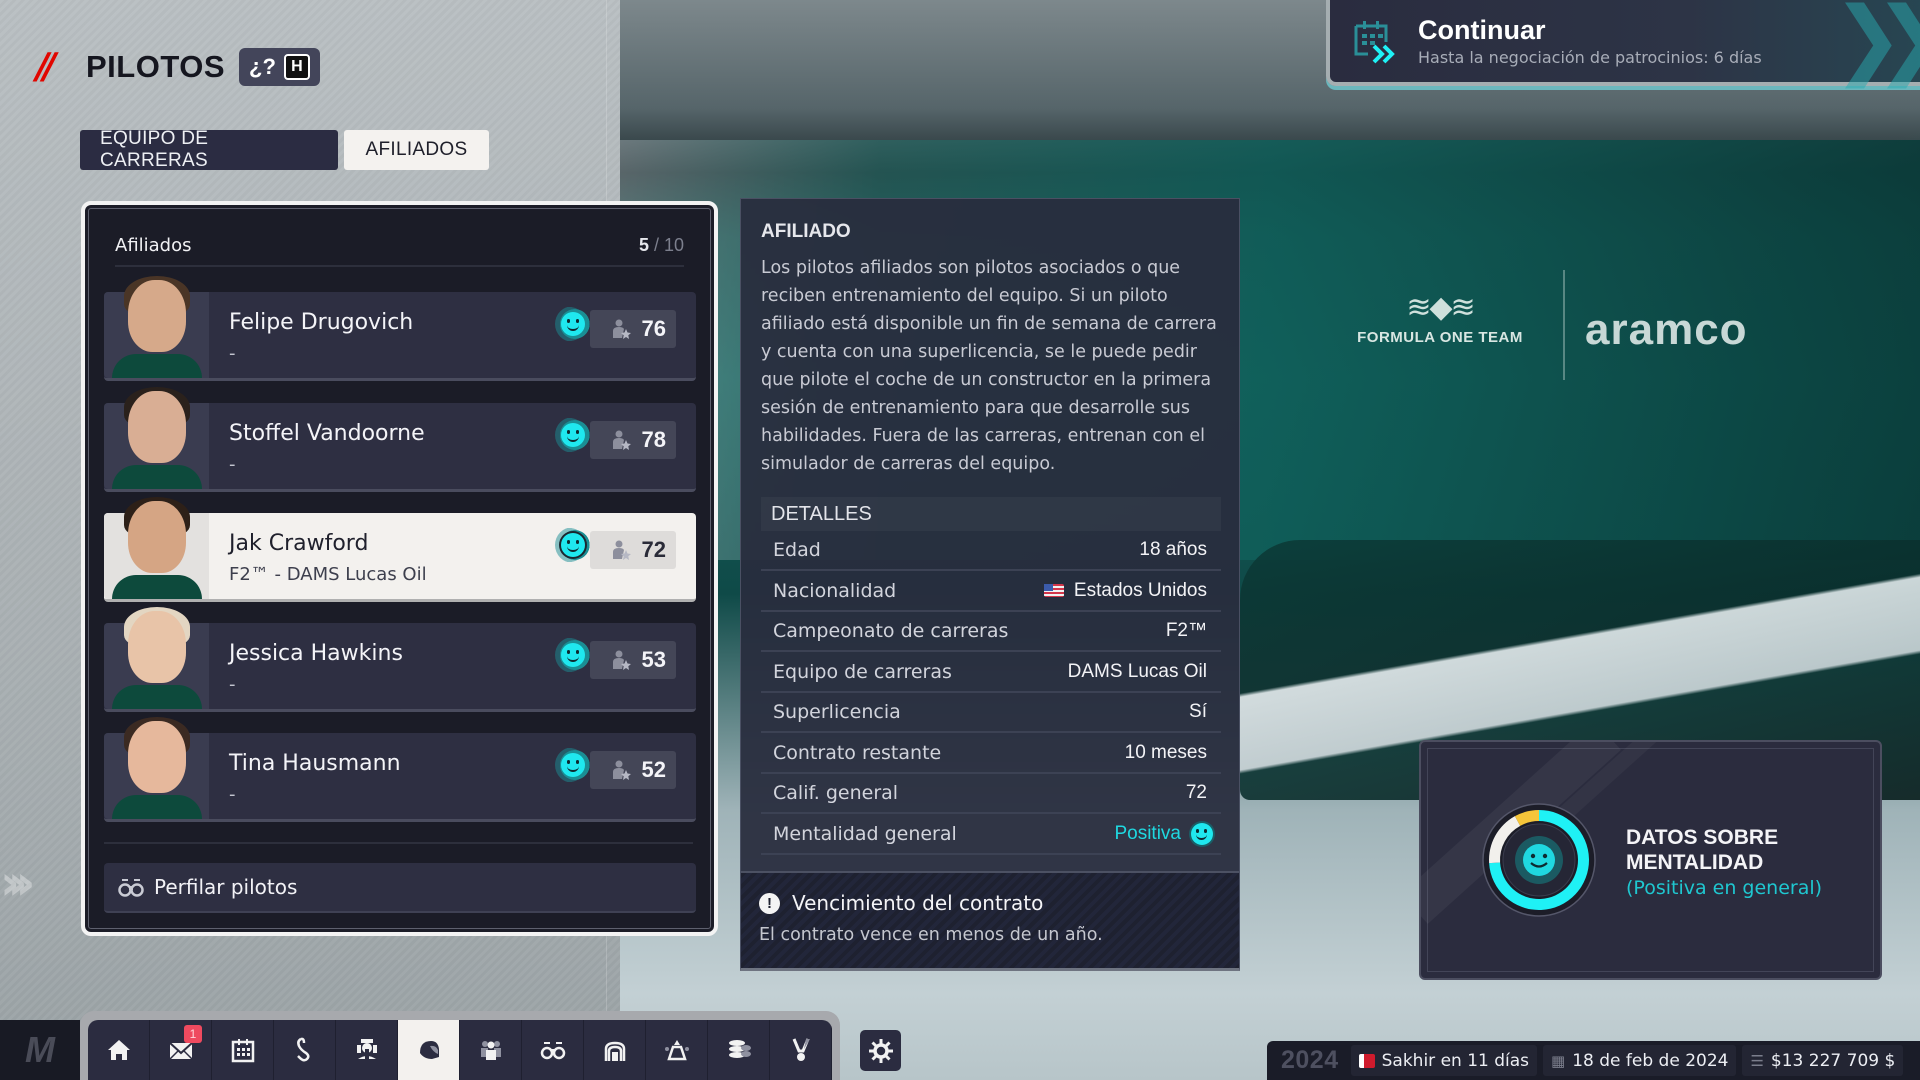  Describe the element at coordinates (991, 673) in the screenshot. I see `detail-row: Equipo de carreras DAMS Lucas Oil` at that location.